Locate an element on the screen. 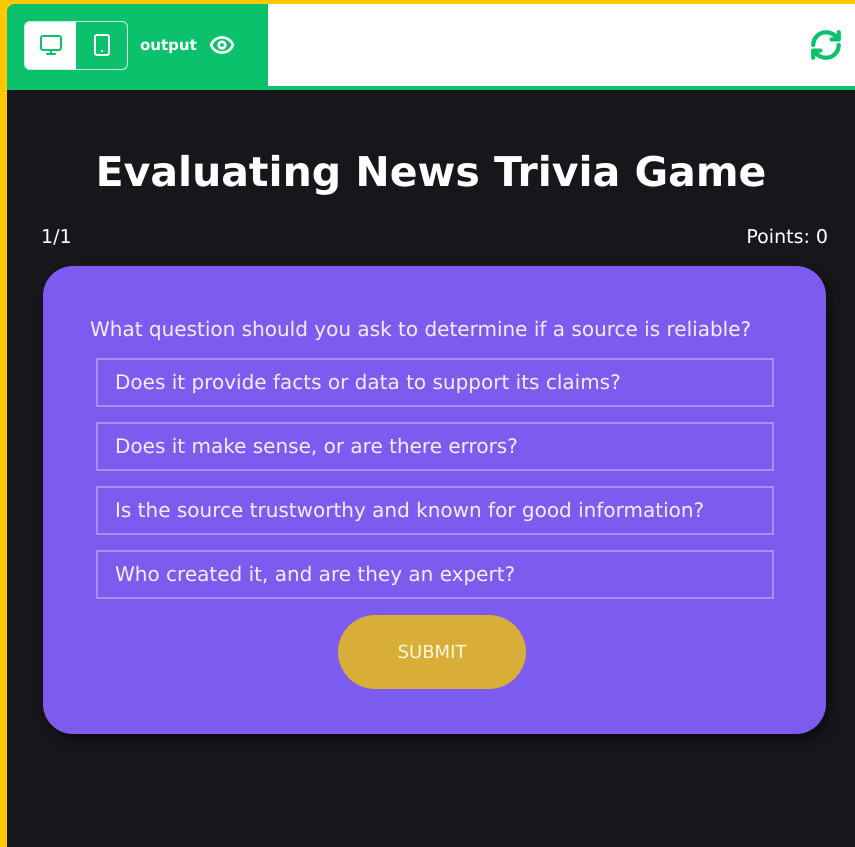 The image size is (855, 847). answer-option: Does it make sense, or are there errors? is located at coordinates (435, 446).